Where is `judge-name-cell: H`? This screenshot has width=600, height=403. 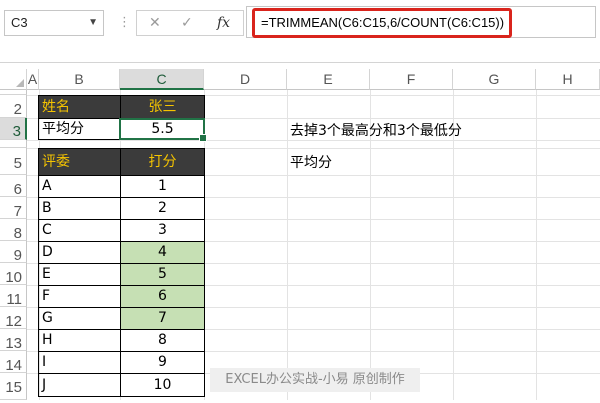 judge-name-cell: H is located at coordinates (79, 340).